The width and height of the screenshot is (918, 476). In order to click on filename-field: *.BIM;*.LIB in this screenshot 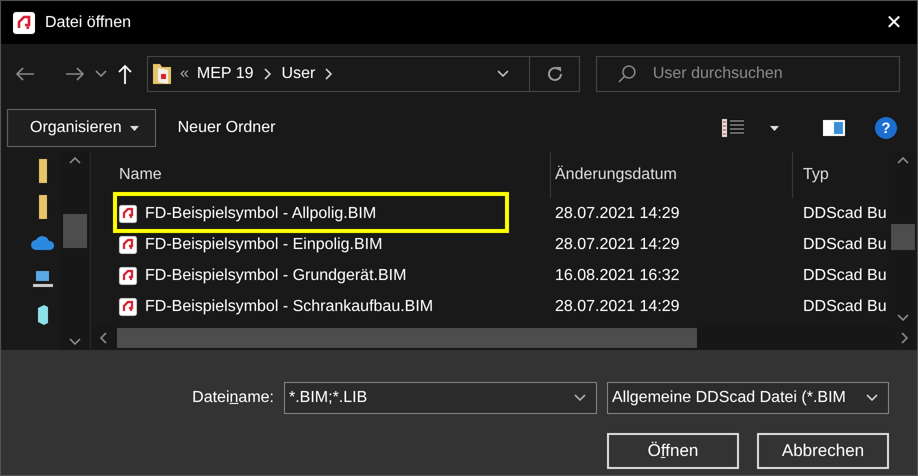, I will do `click(426, 398)`.